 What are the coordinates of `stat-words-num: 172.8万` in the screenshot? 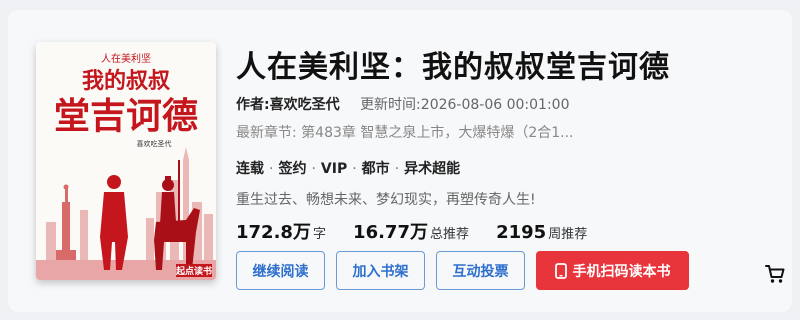 It's located at (273, 232).